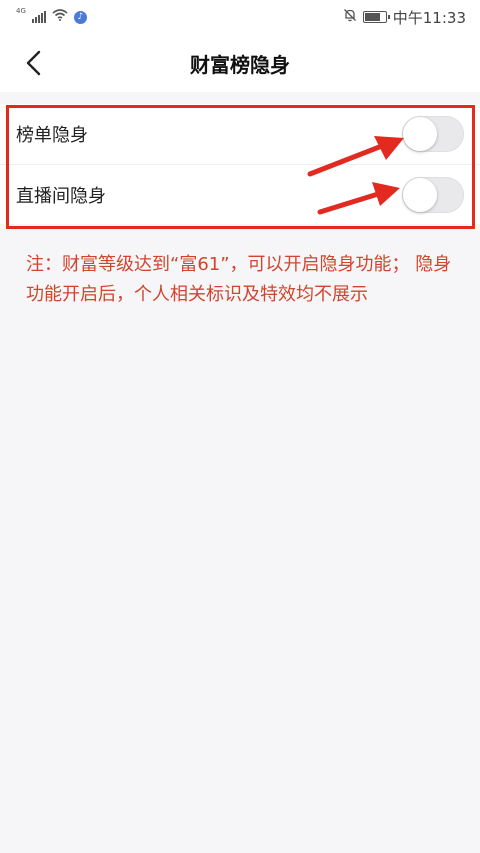 This screenshot has width=480, height=853. I want to click on app-header: 财富榜隐身, so click(240, 63).